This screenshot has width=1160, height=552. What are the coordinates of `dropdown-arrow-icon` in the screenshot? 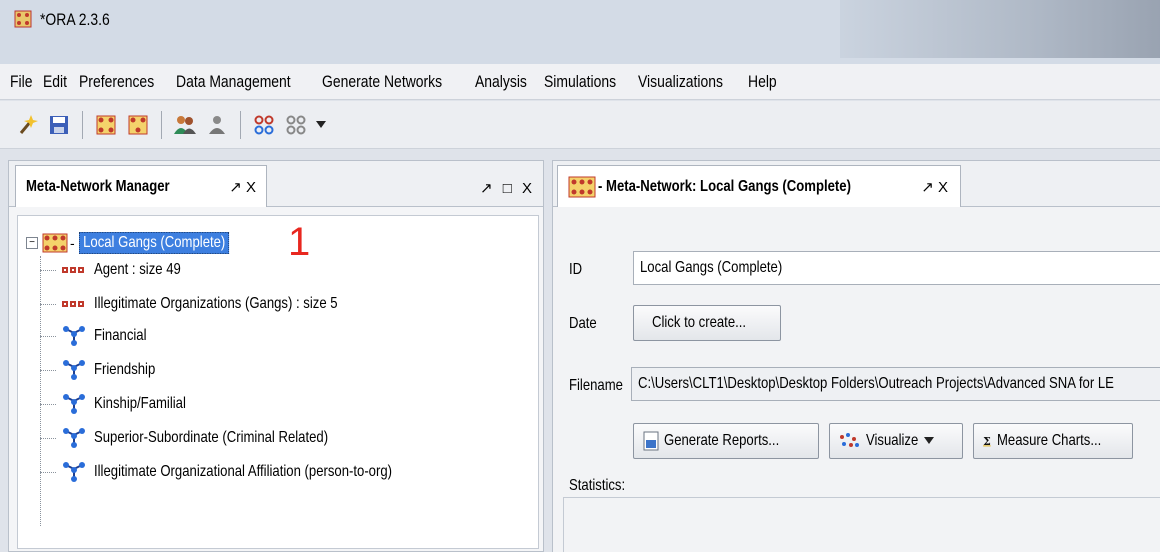 It's located at (321, 125).